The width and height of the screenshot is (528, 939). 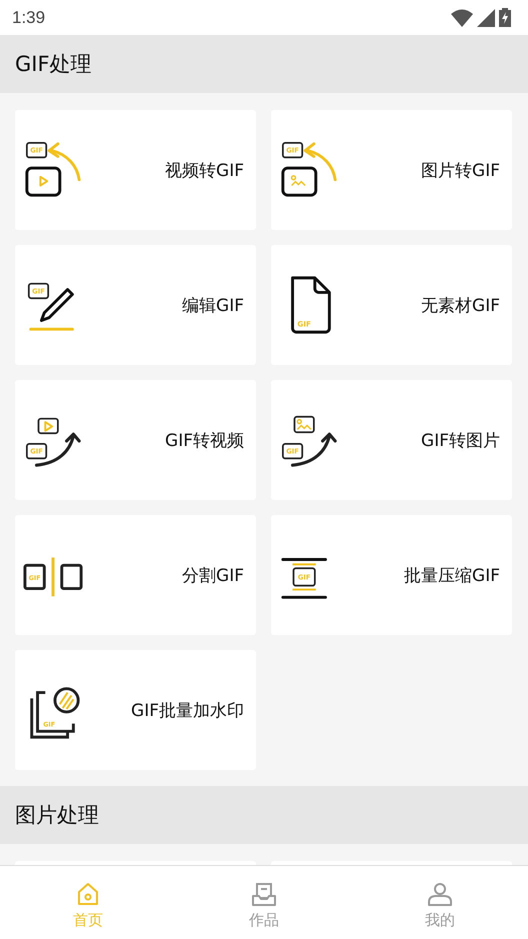 I want to click on card-label: GIF转视频, so click(x=204, y=441).